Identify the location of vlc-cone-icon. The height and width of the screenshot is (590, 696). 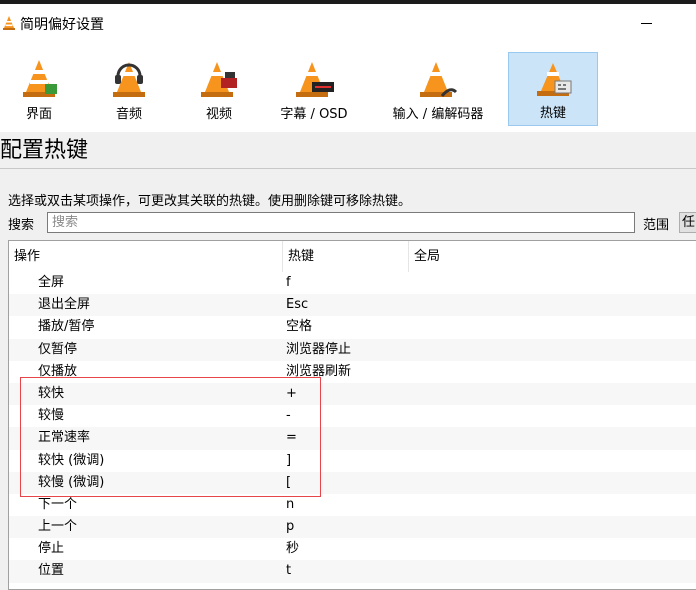
(9, 25).